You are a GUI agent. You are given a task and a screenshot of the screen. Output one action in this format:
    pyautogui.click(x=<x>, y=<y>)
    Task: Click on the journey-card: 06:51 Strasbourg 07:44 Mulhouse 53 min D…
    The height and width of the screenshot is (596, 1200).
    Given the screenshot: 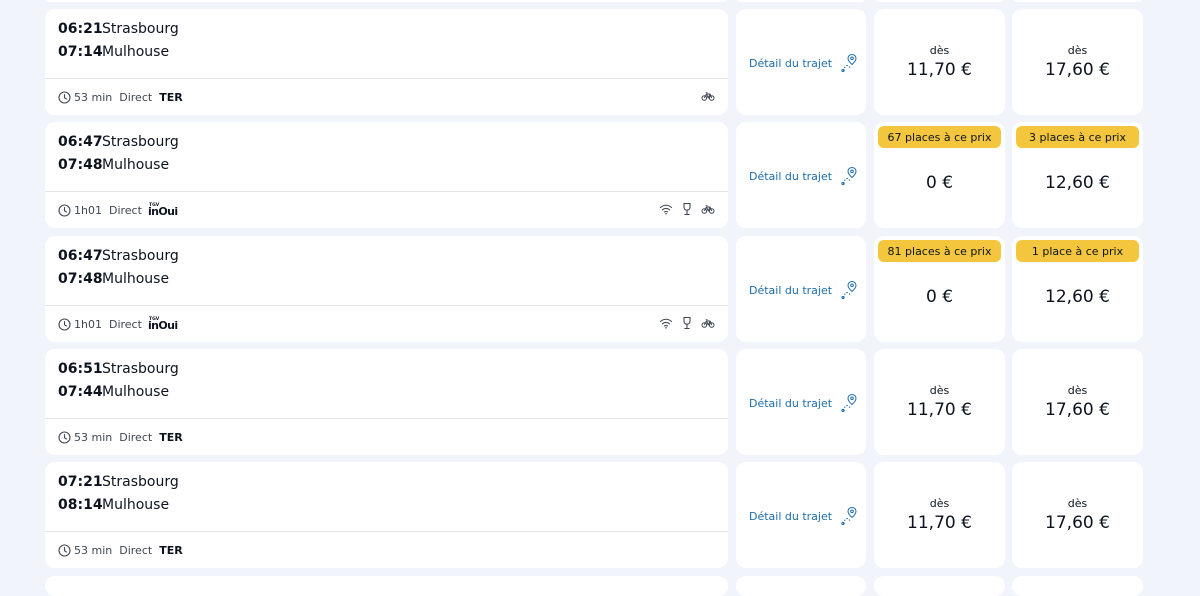 What is the action you would take?
    pyautogui.click(x=386, y=402)
    